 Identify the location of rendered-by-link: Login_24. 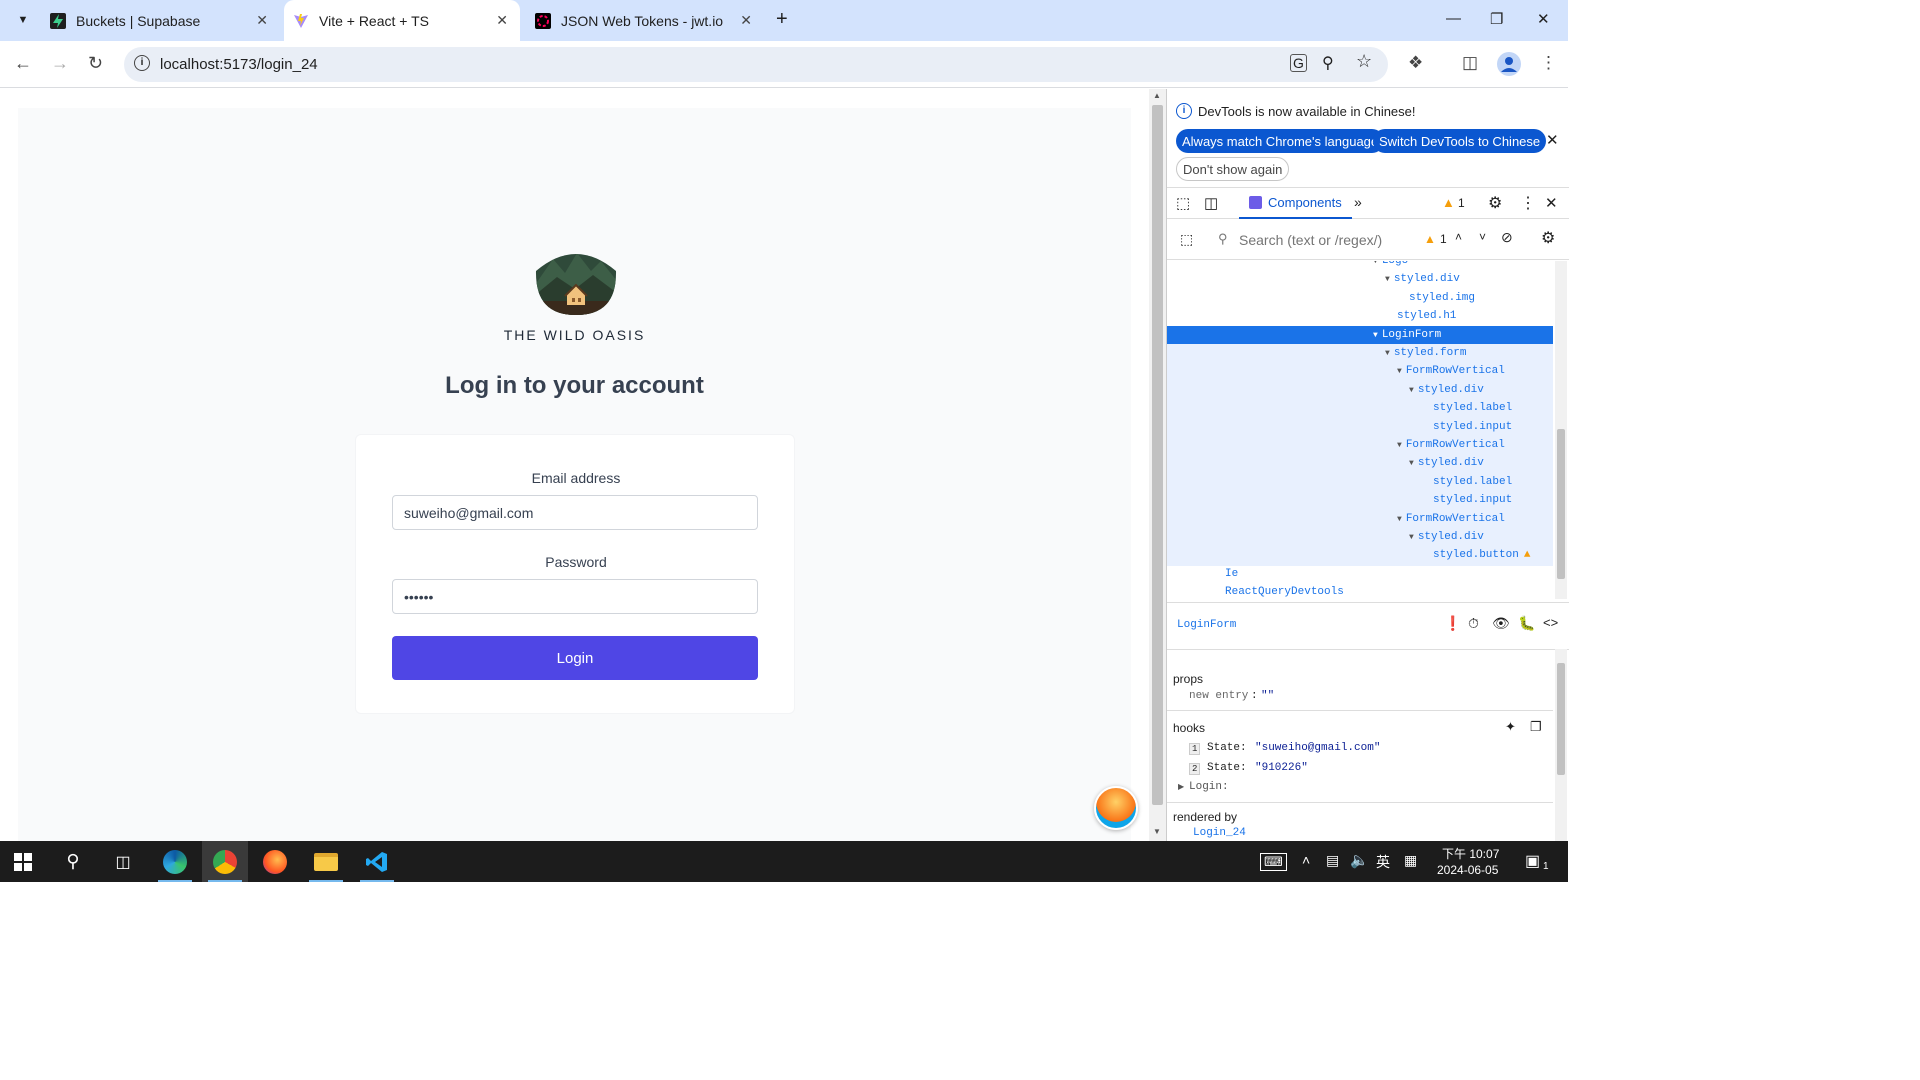
(1219, 833).